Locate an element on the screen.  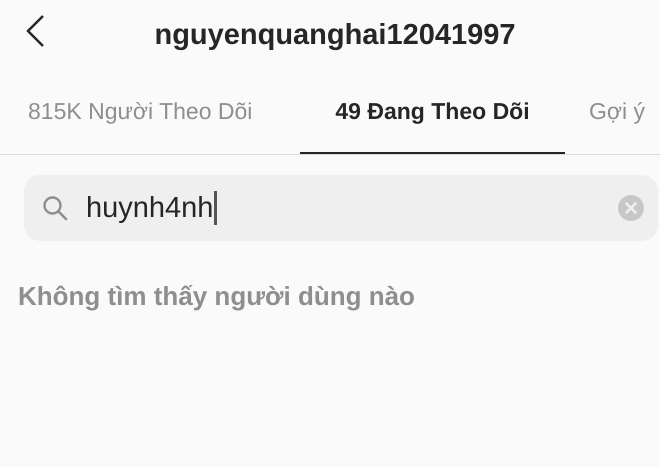
no-results-message: Không tìm thấy người dùng nào is located at coordinates (217, 296).